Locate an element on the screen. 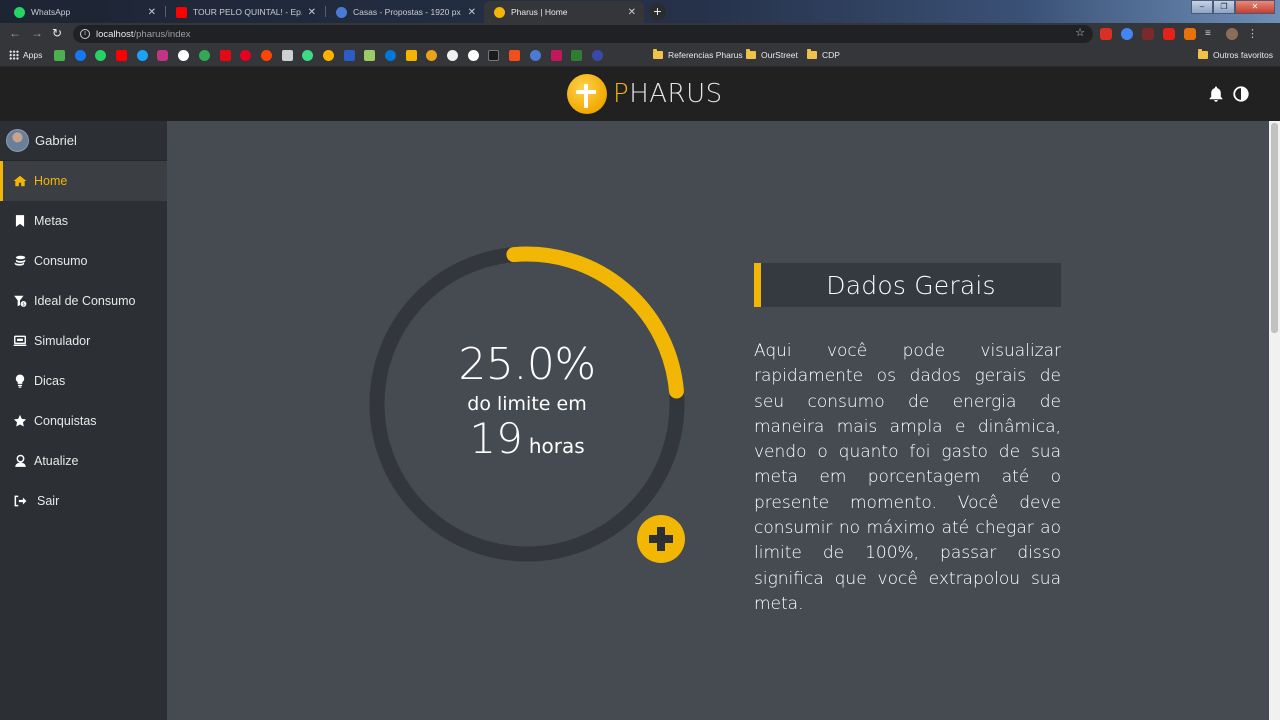  gauge-percent: 25.0% is located at coordinates (527, 364).